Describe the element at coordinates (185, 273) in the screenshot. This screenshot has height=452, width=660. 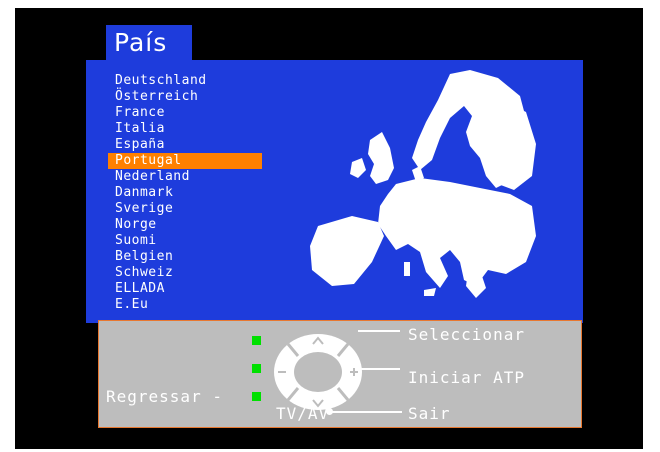
I see `country-item: Schweiz` at that location.